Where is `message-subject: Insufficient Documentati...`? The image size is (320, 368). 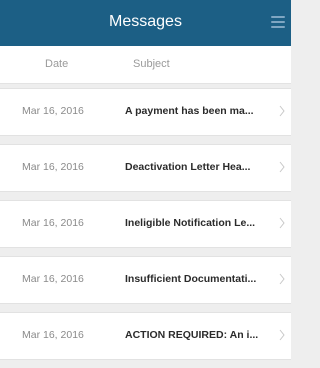 message-subject: Insufficient Documentati... is located at coordinates (191, 279).